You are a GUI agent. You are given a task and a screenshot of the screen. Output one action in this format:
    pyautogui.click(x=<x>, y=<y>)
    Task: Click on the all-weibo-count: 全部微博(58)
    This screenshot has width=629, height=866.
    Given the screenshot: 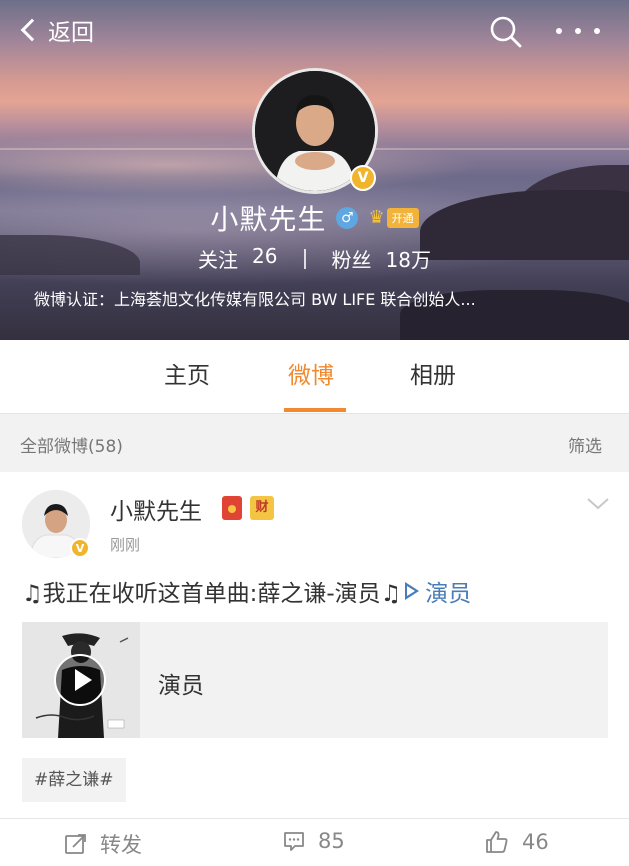 What is the action you would take?
    pyautogui.click(x=71, y=447)
    